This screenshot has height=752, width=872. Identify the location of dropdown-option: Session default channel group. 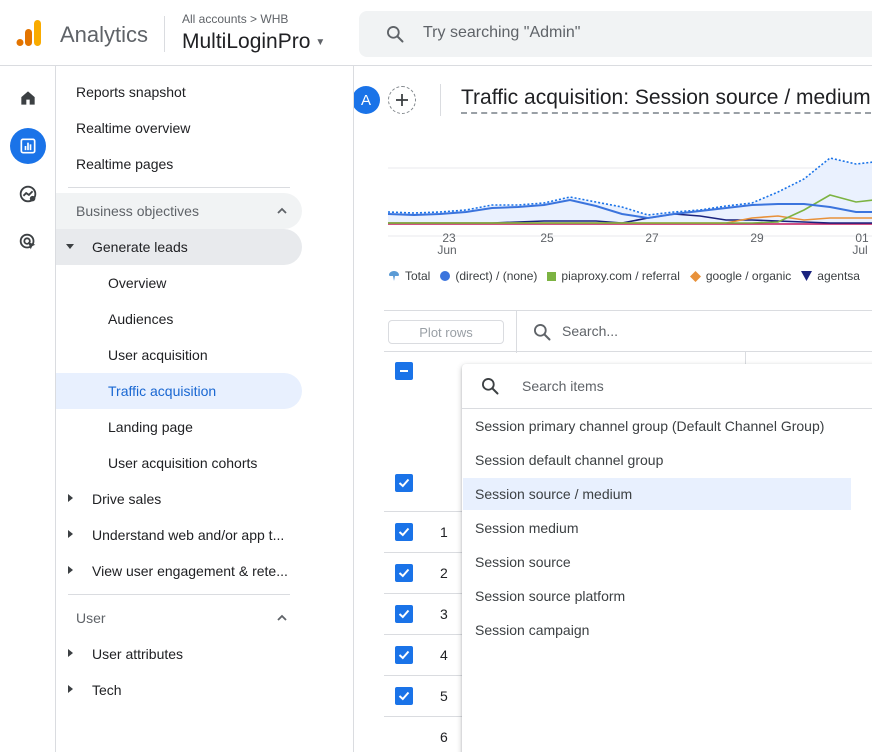
(657, 460).